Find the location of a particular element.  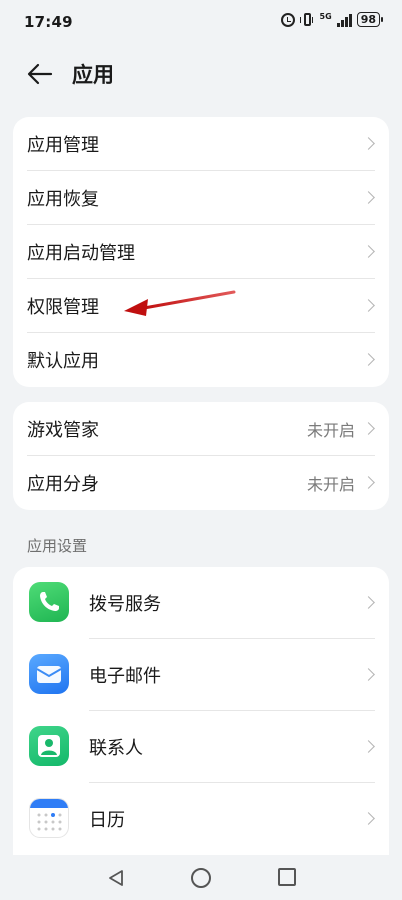

calendar-icon is located at coordinates (49, 818).